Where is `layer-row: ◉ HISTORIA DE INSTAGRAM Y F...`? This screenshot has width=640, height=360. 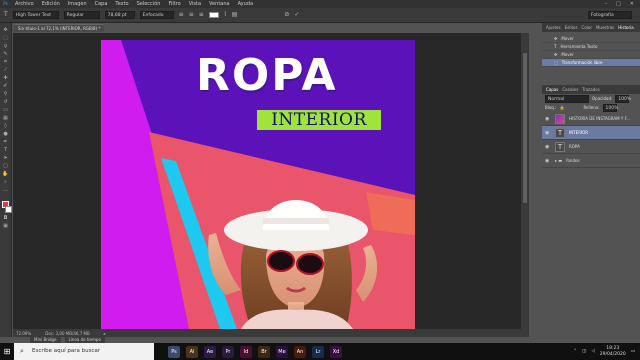 layer-row: ◉ HISTORIA DE INSTAGRAM Y F... is located at coordinates (591, 119).